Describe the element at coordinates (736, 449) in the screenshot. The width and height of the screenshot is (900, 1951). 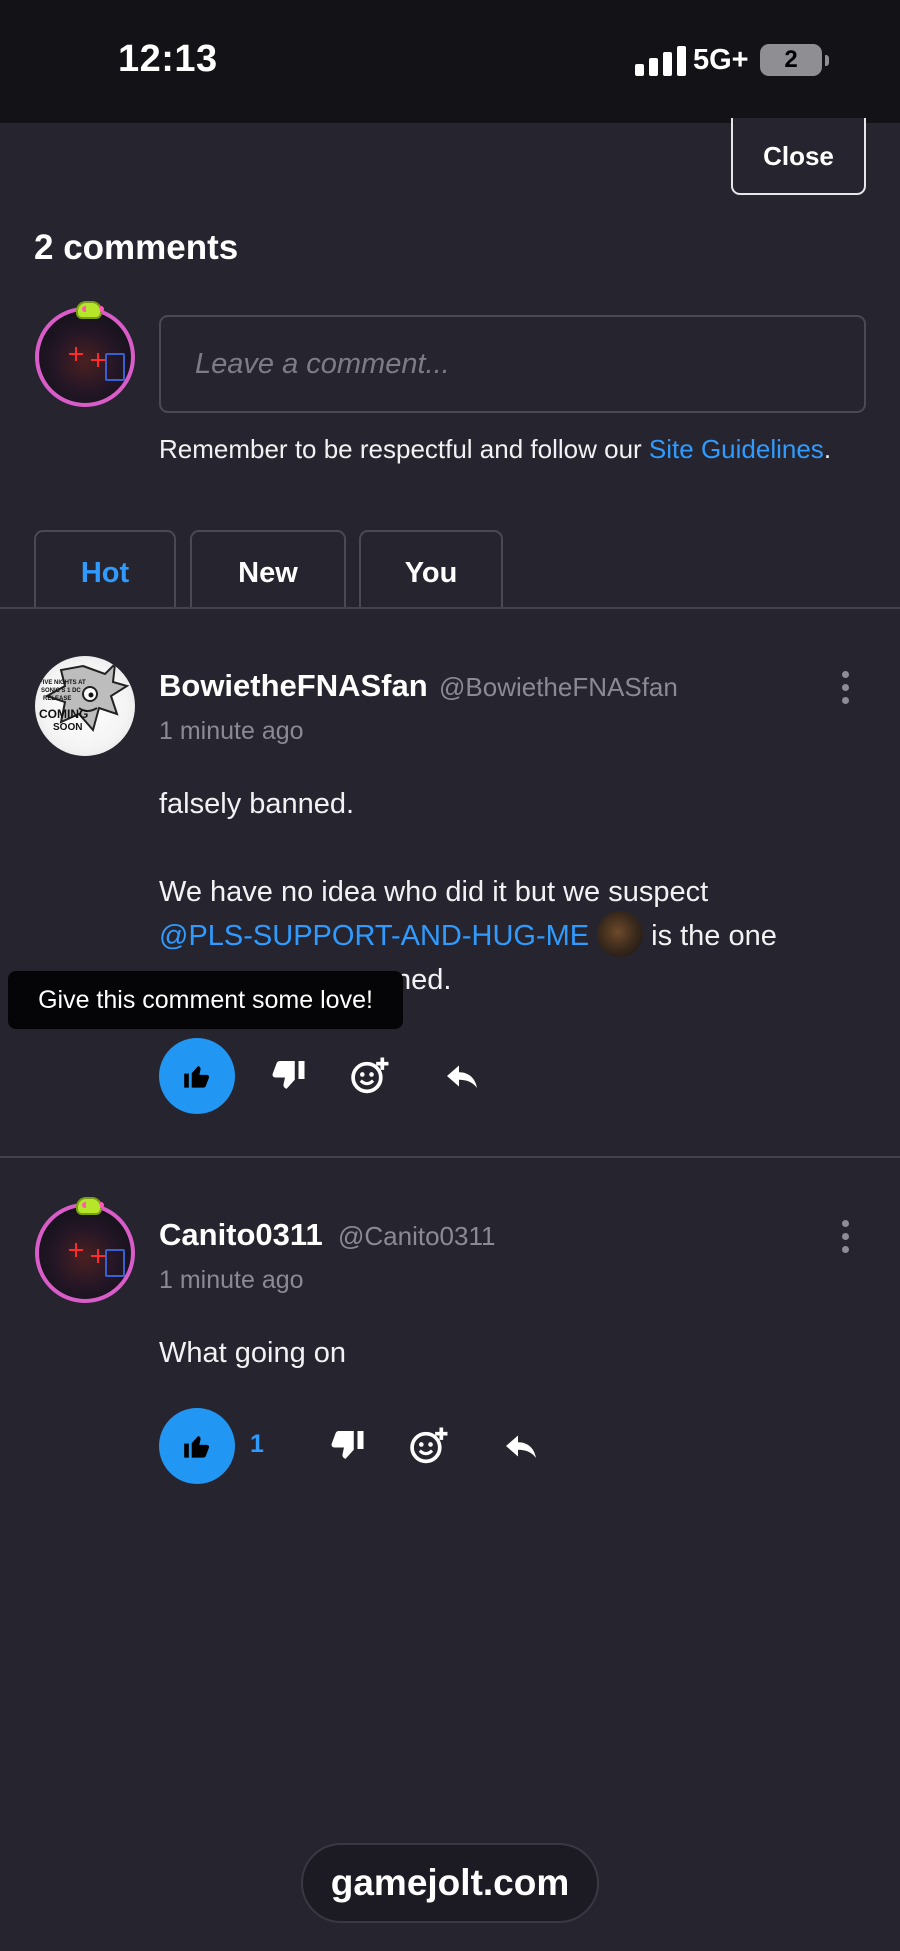
I see `site-guidelines-link: Site Guidelines` at that location.